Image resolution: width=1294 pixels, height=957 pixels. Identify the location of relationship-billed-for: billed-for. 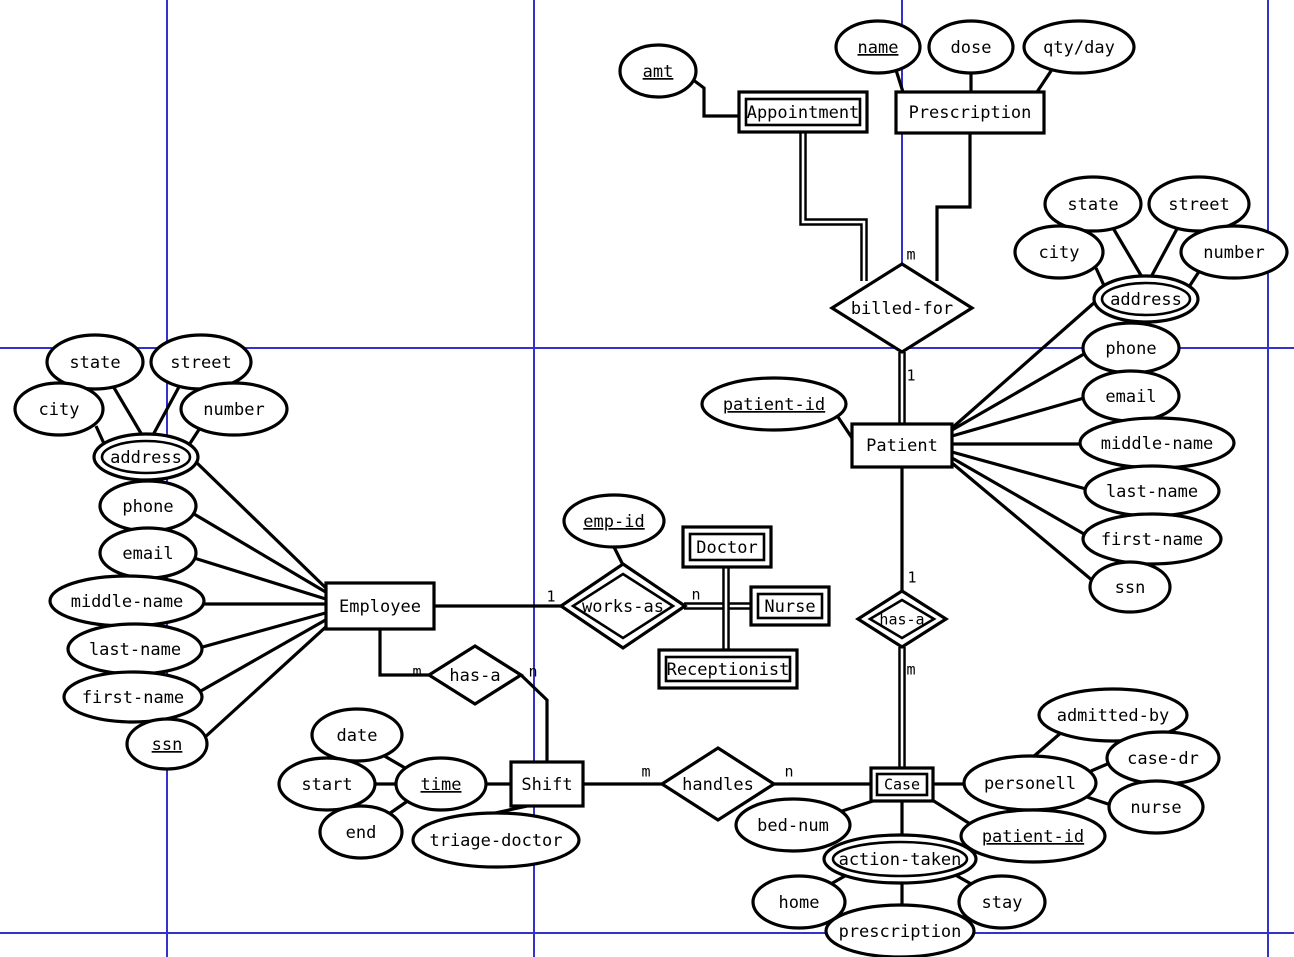
(902, 308).